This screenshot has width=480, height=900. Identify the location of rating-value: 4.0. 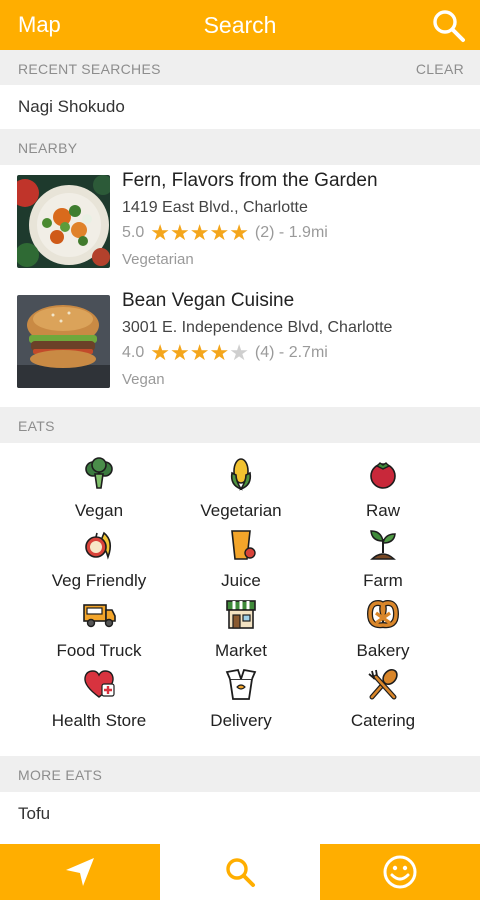
(133, 352).